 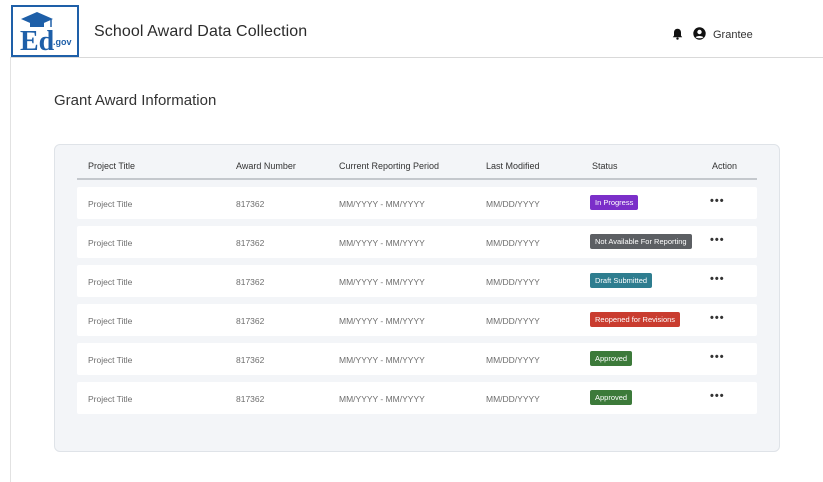 What do you see at coordinates (725, 166) in the screenshot?
I see `column-header-action: Action` at bounding box center [725, 166].